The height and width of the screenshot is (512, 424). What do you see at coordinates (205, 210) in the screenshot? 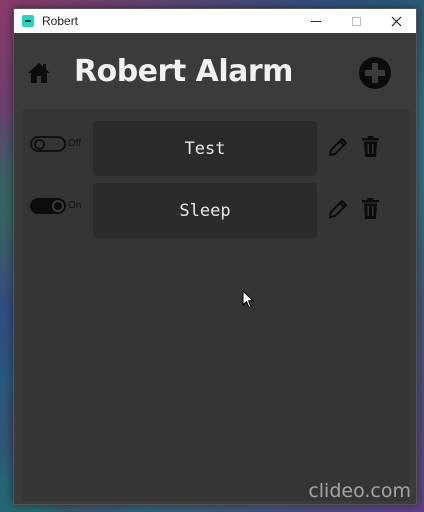
I see `alarm-name: Sleep` at bounding box center [205, 210].